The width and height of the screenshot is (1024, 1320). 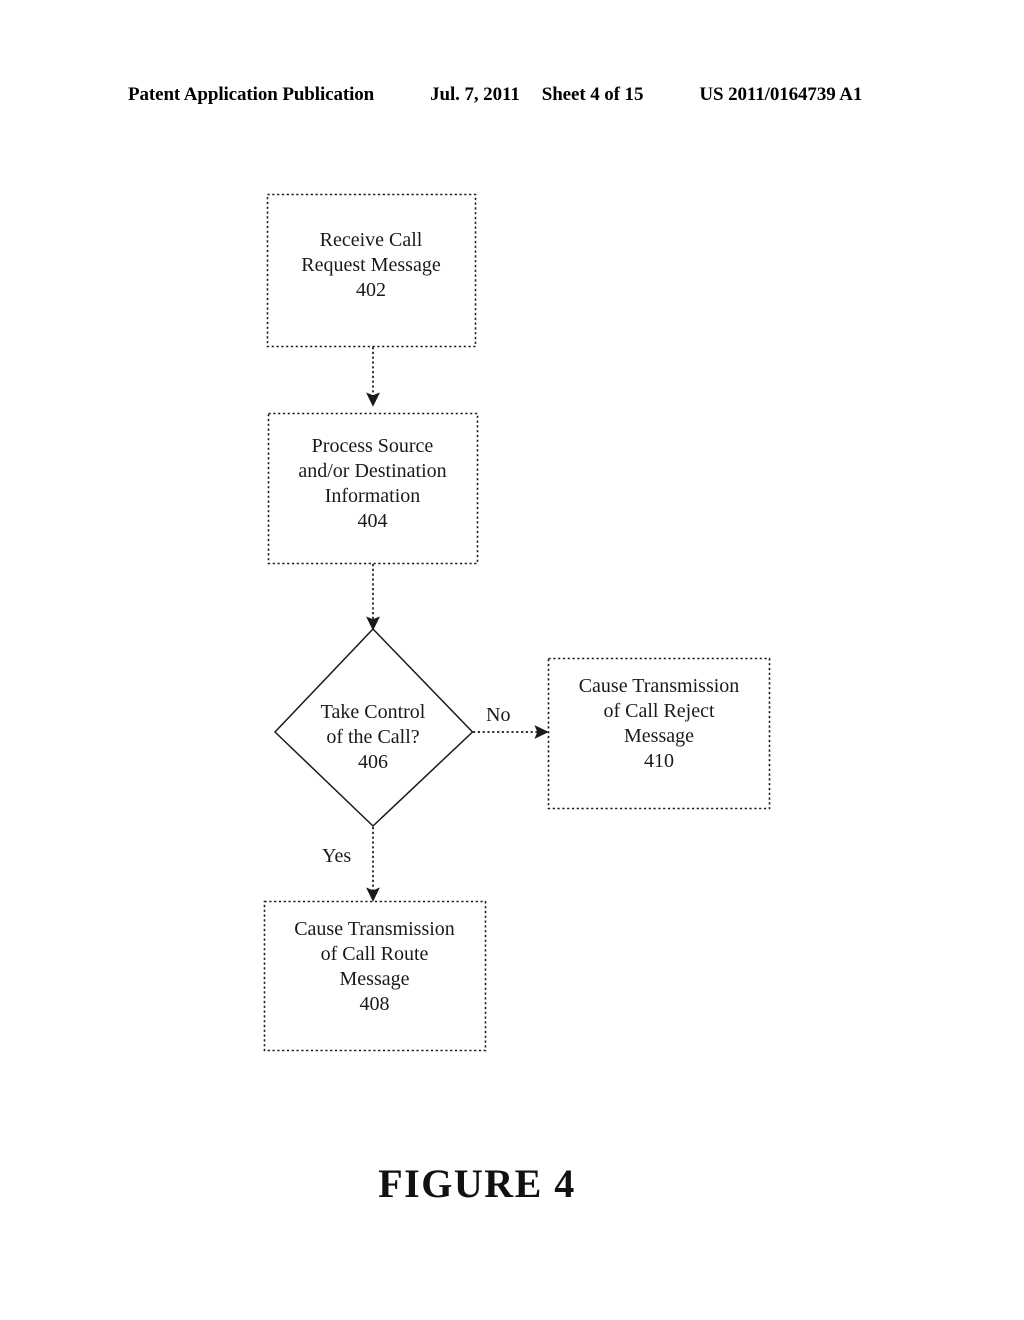 I want to click on figure-caption: FIGURE 4, so click(x=512, y=1183).